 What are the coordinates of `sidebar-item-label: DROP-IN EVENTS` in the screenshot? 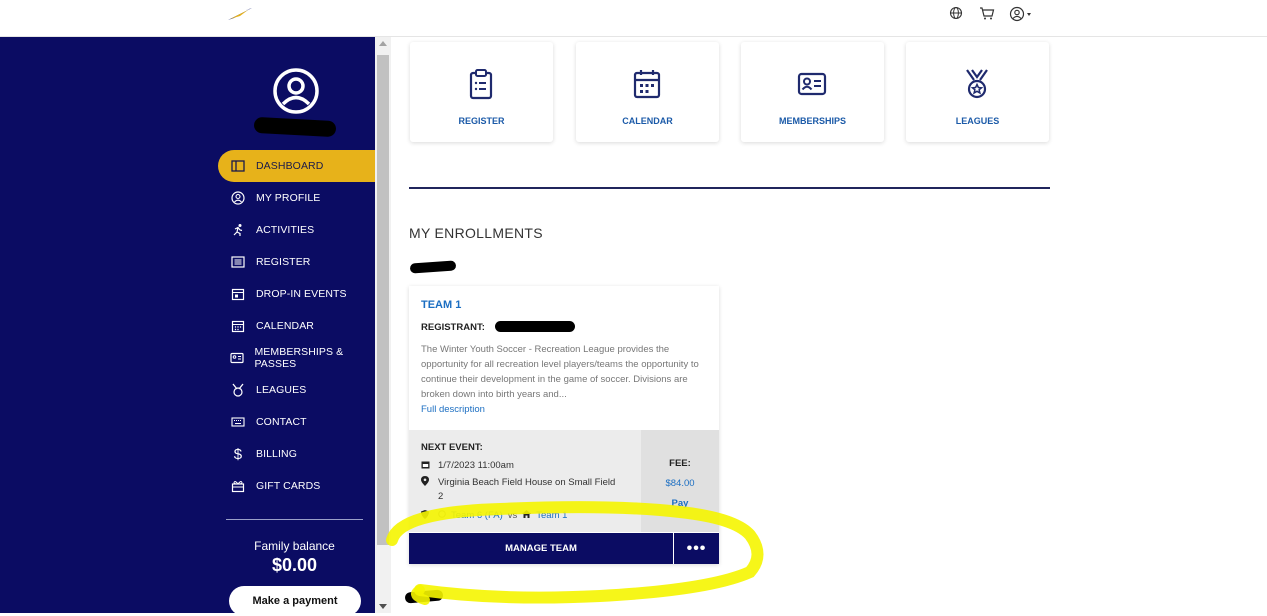 It's located at (301, 294).